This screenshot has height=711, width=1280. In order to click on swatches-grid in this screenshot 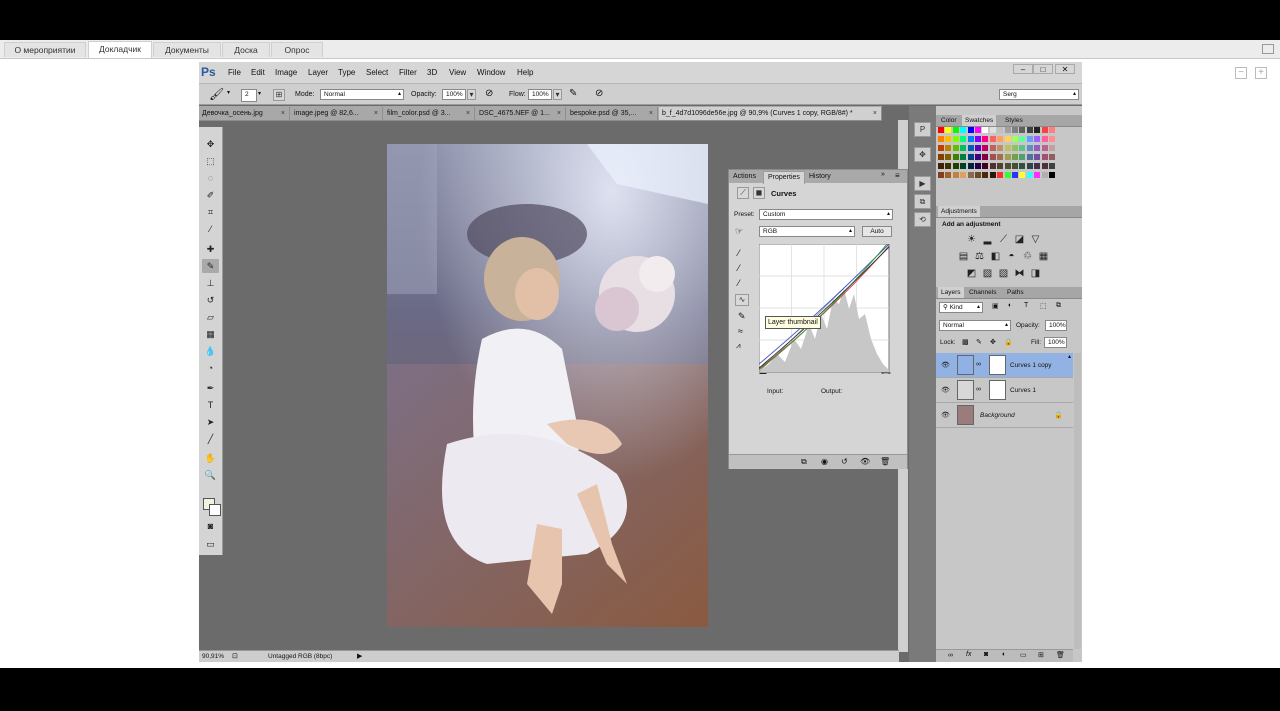, I will do `click(1005, 158)`.